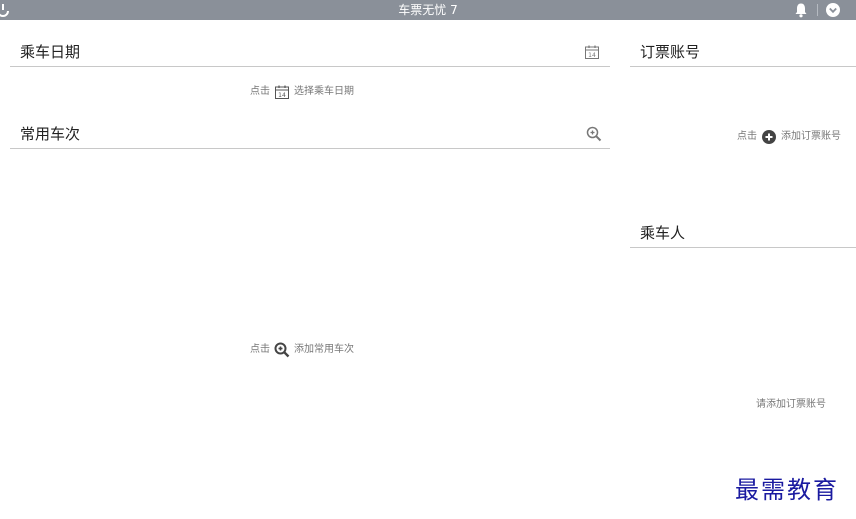 This screenshot has height=519, width=856. Describe the element at coordinates (50, 134) in the screenshot. I see `frequent-trains-title: 常用车次` at that location.